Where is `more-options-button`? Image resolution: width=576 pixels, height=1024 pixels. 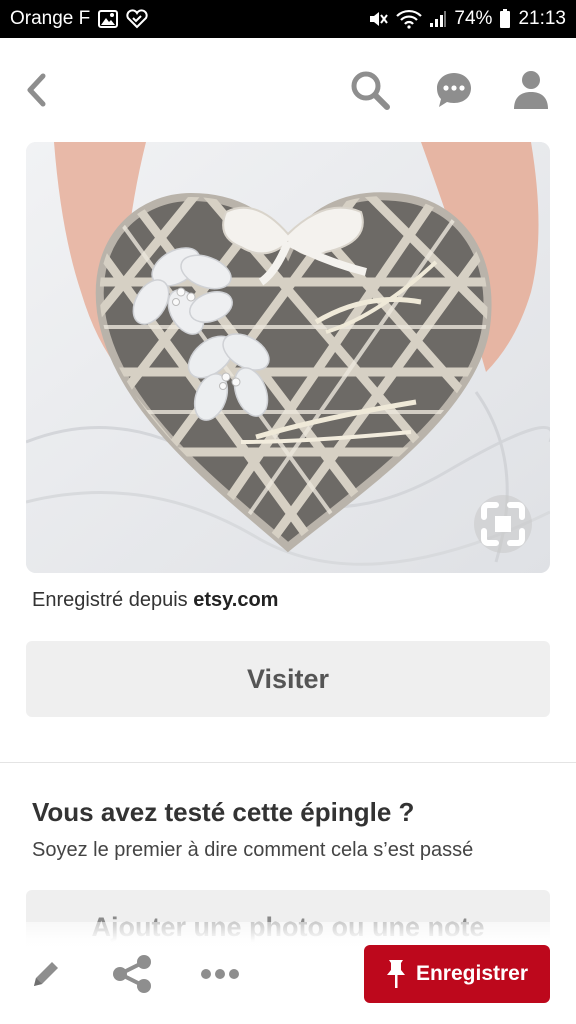 more-options-button is located at coordinates (220, 974).